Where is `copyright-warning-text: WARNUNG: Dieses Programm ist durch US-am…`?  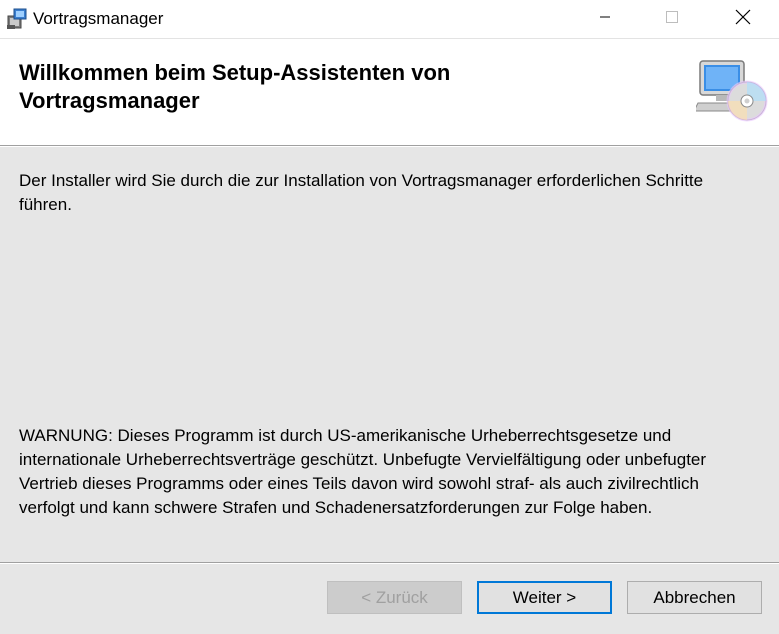 copyright-warning-text: WARNUNG: Dieses Programm ist durch US-am… is located at coordinates (363, 471).